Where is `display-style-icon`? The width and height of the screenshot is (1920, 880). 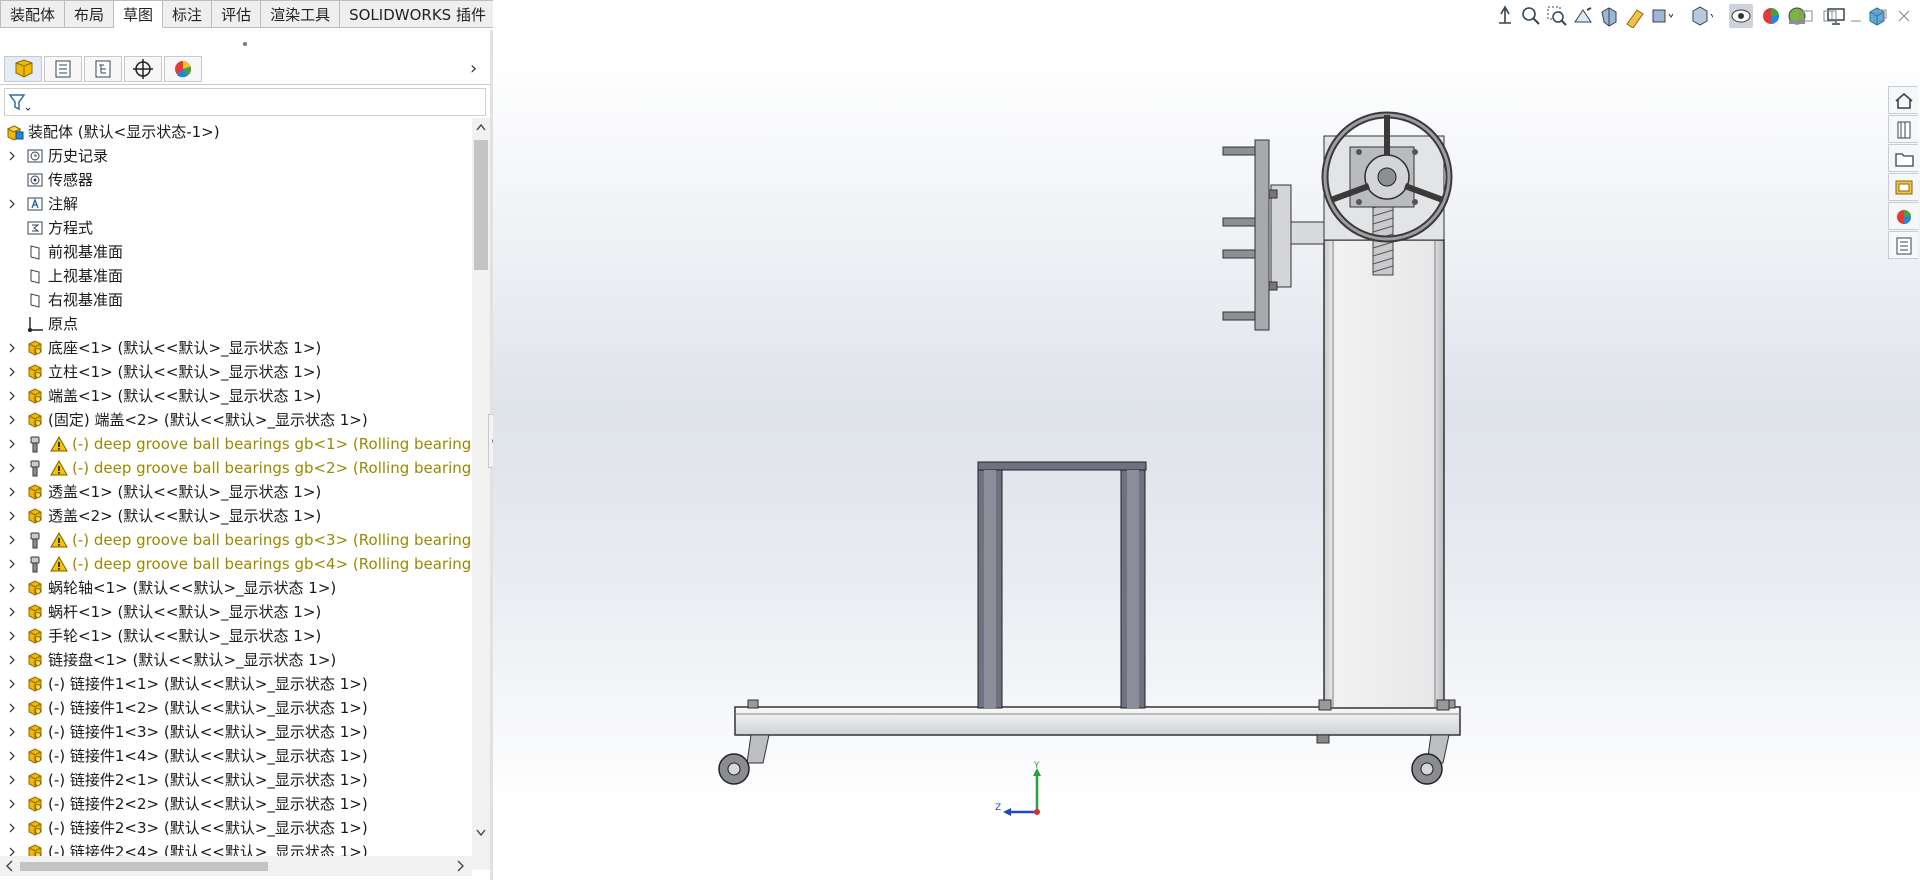 display-style-icon is located at coordinates (1701, 16).